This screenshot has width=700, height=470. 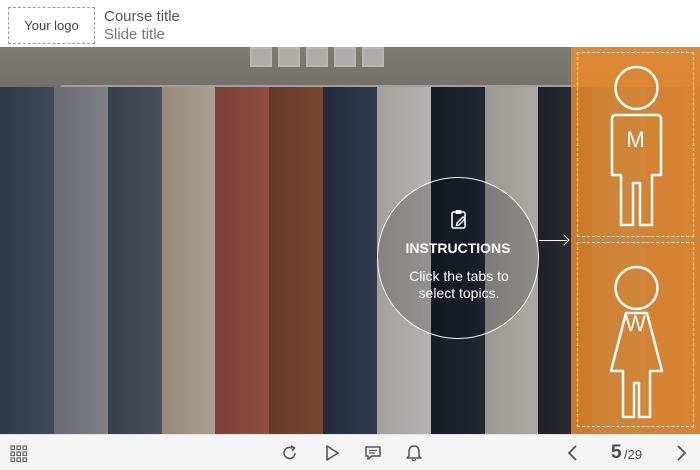 I want to click on logo-text: Your logo, so click(x=51, y=25).